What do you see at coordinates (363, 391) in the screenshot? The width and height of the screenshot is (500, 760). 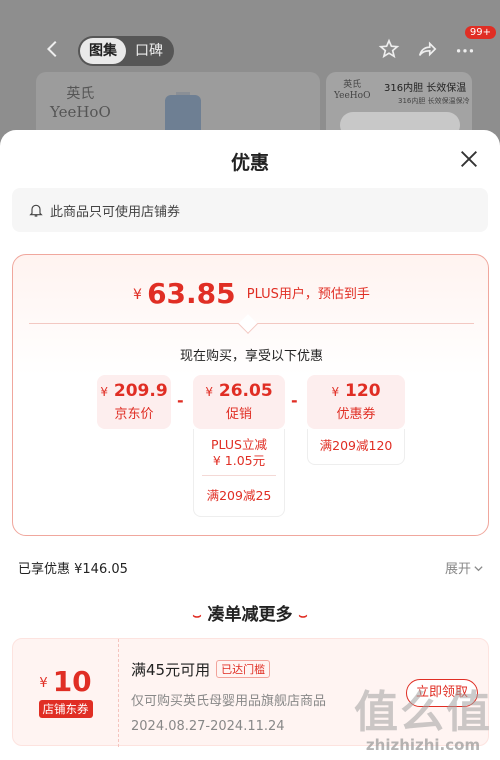 I see `coupon-value: 120` at bounding box center [363, 391].